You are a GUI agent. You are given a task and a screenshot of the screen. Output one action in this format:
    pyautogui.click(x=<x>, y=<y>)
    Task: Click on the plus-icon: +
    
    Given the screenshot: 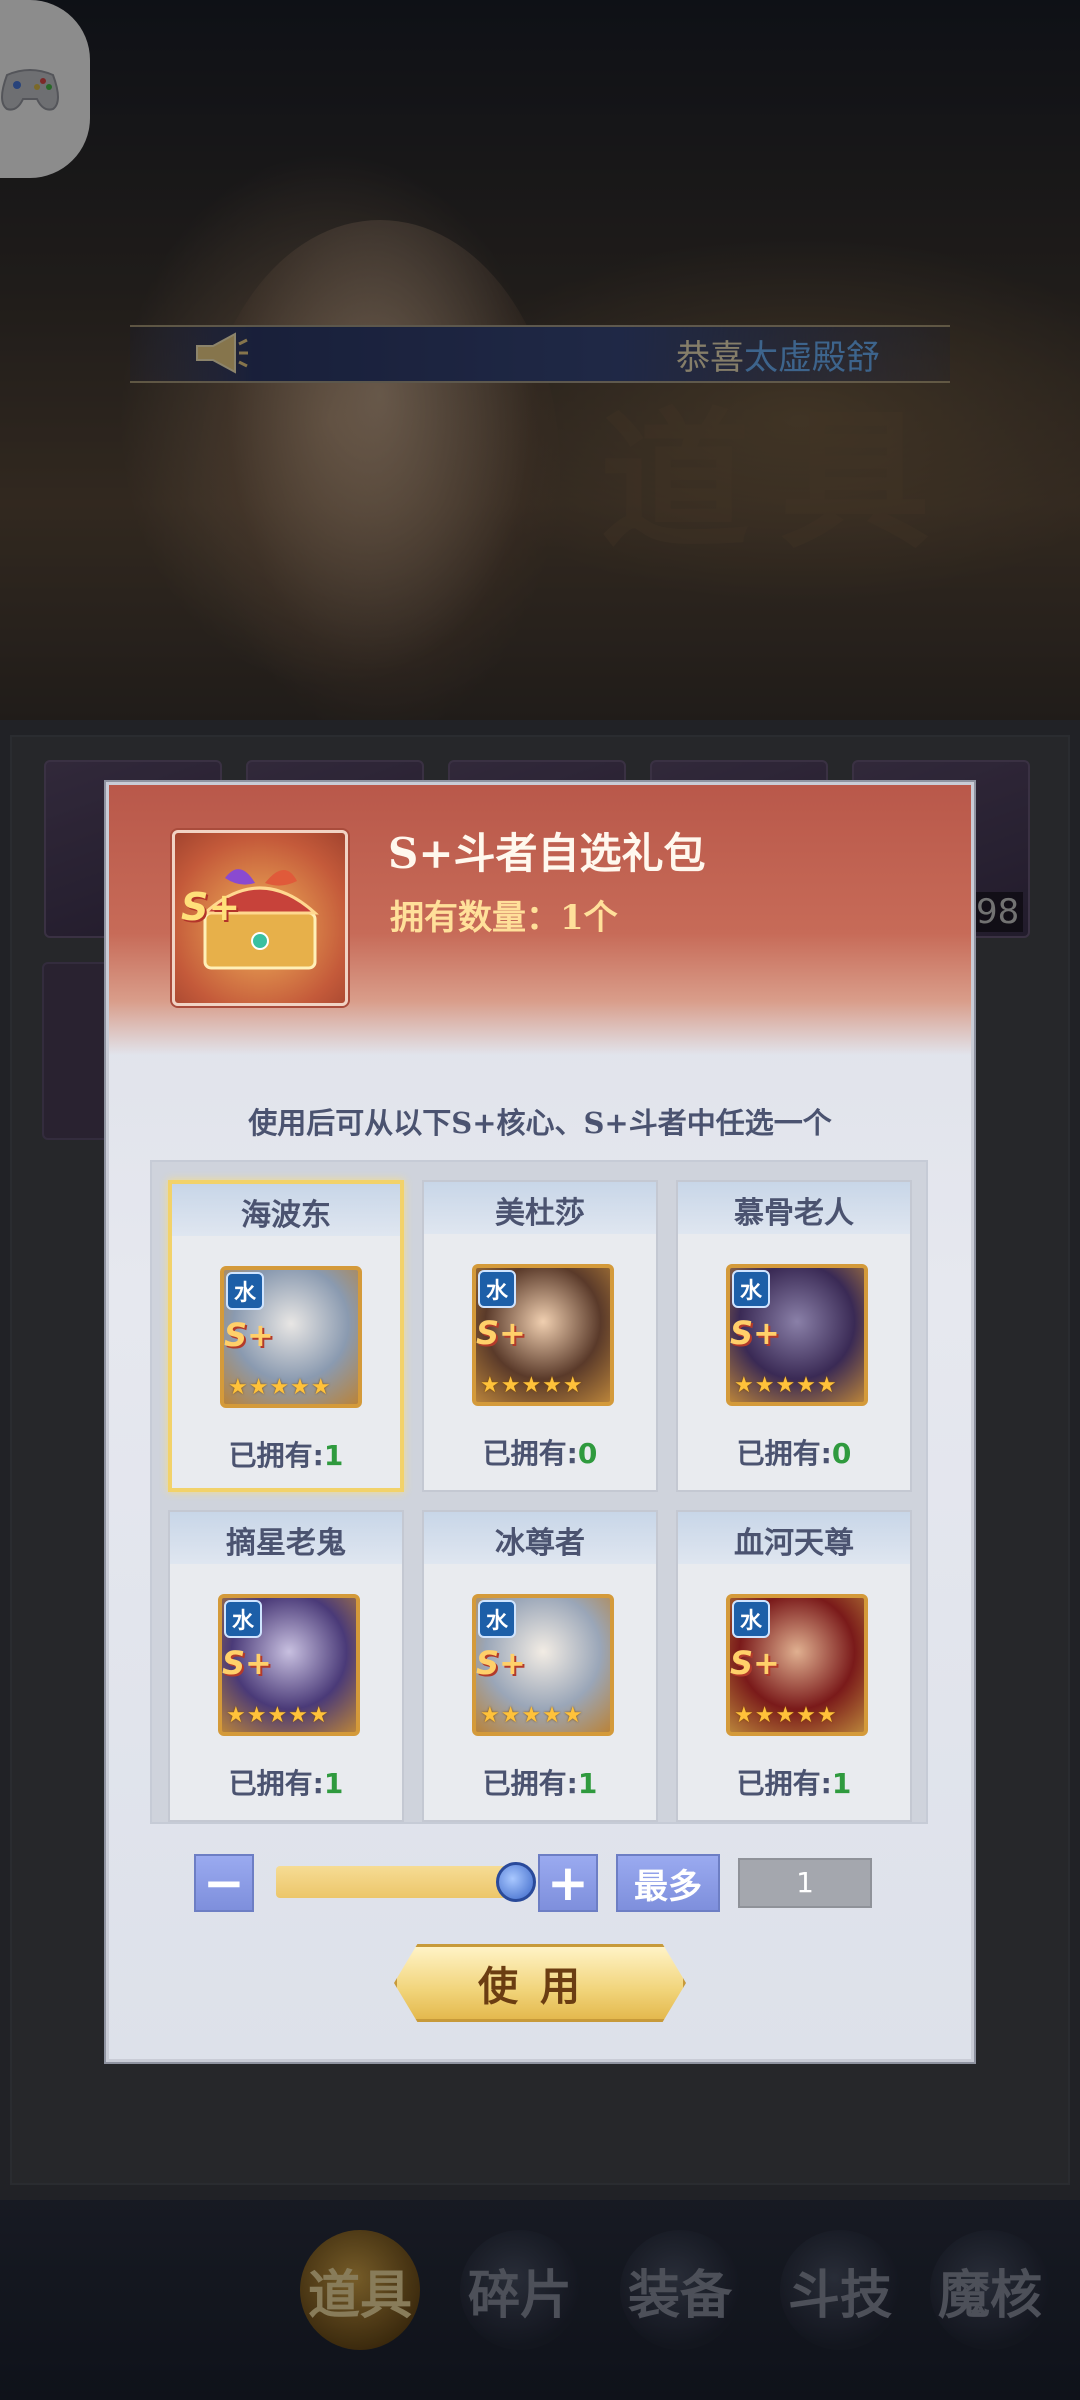 What is the action you would take?
    pyautogui.click(x=568, y=1883)
    